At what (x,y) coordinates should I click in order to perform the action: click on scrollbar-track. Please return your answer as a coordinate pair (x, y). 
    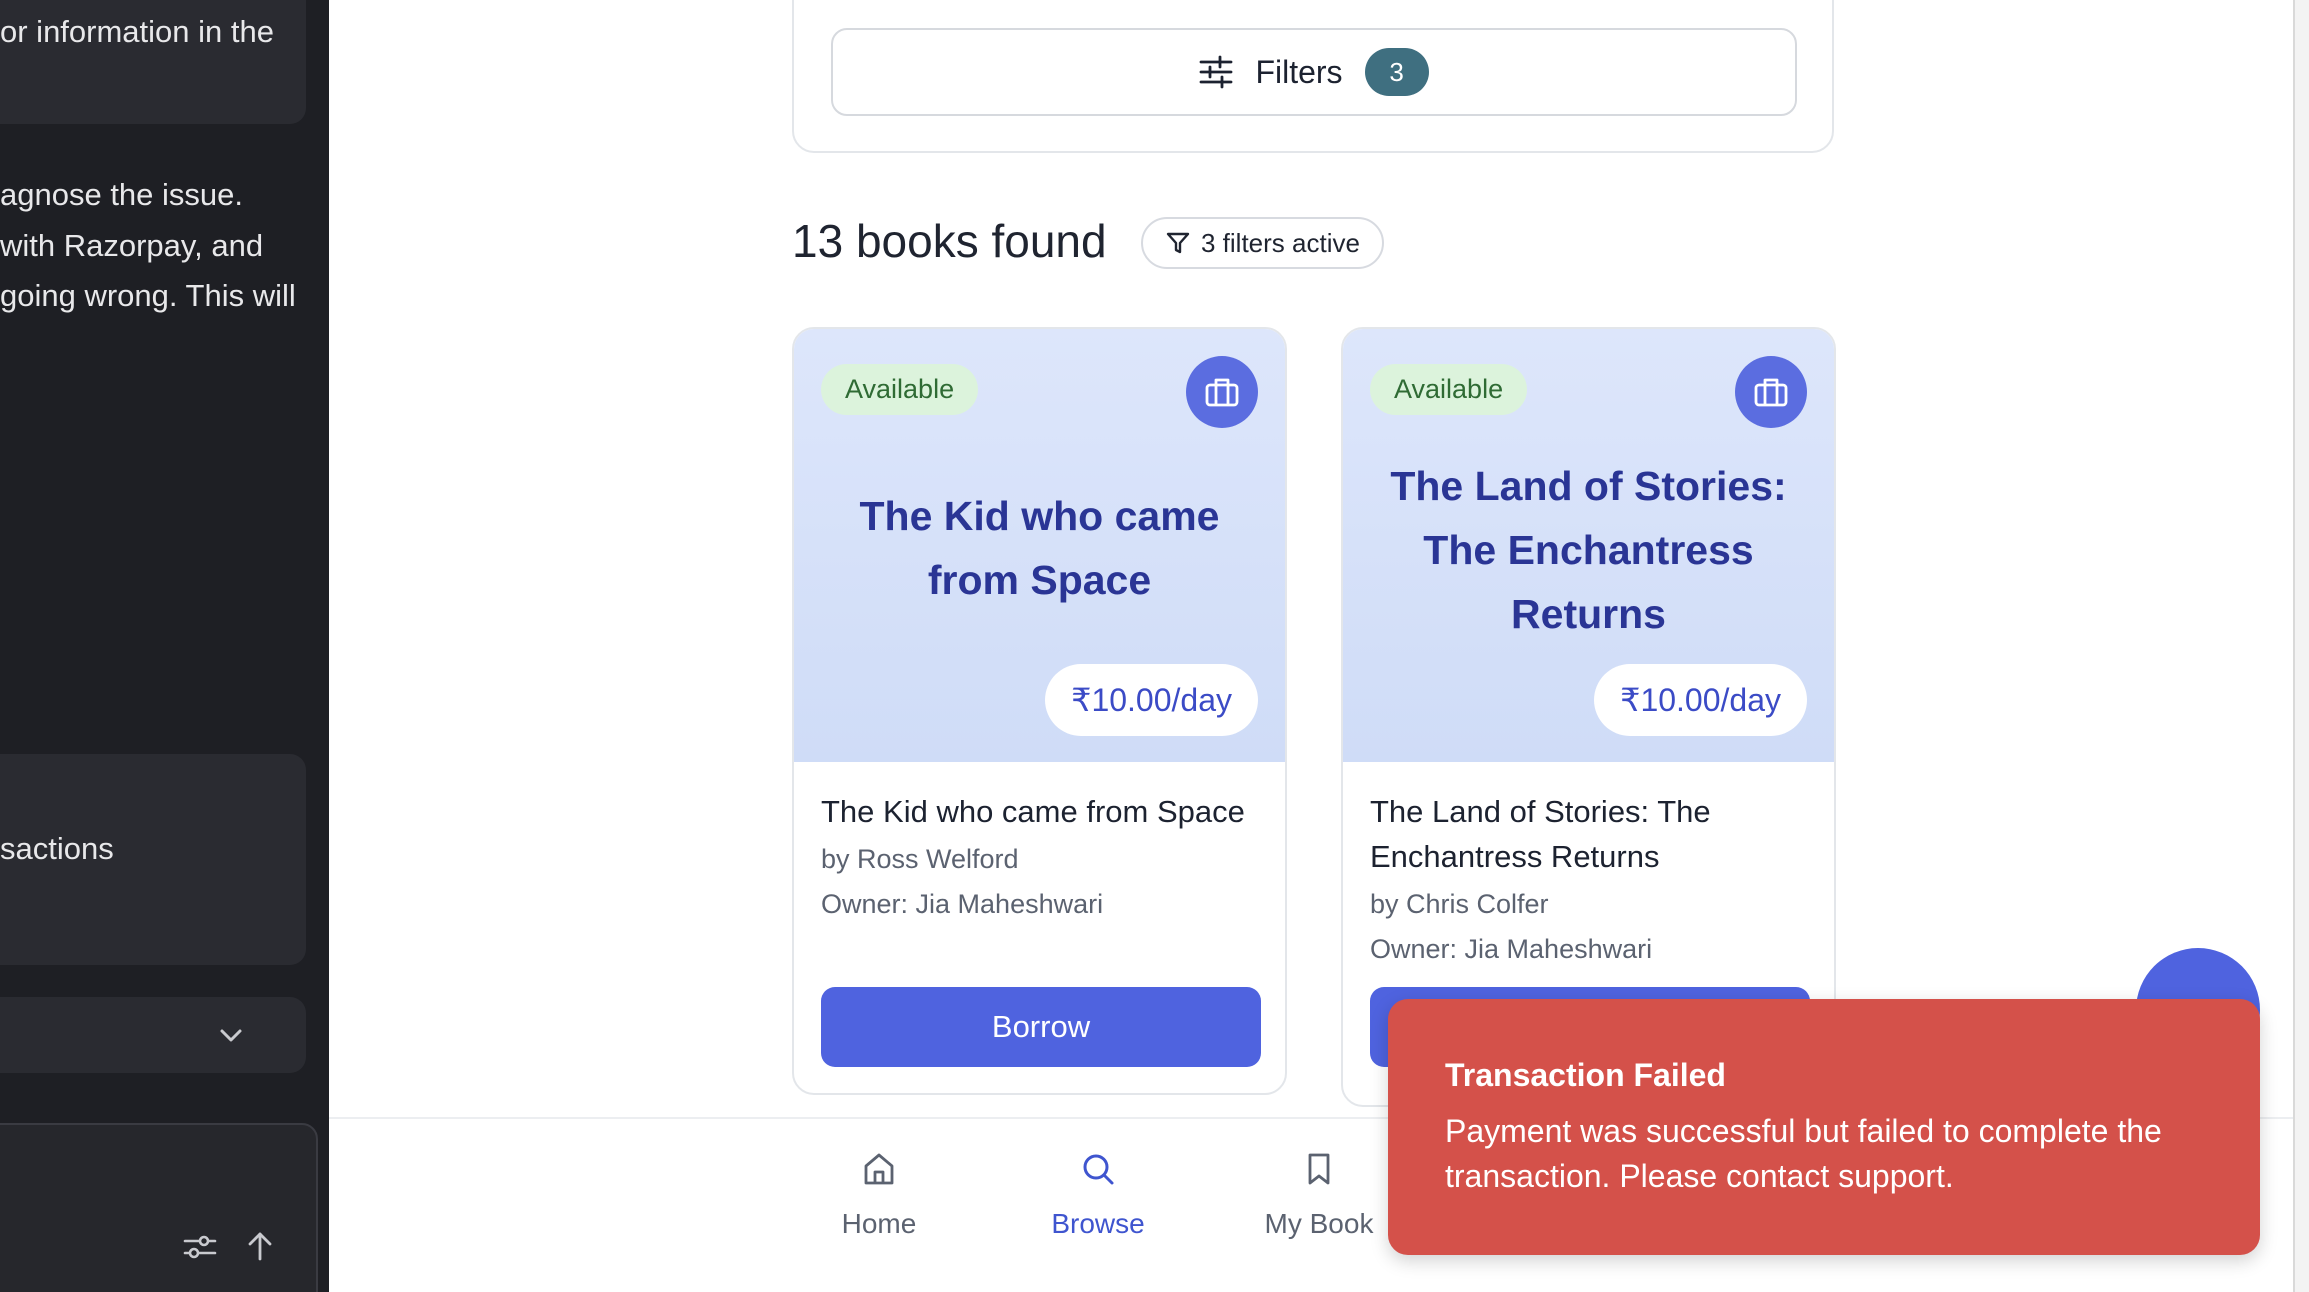
    Looking at the image, I should click on (2301, 646).